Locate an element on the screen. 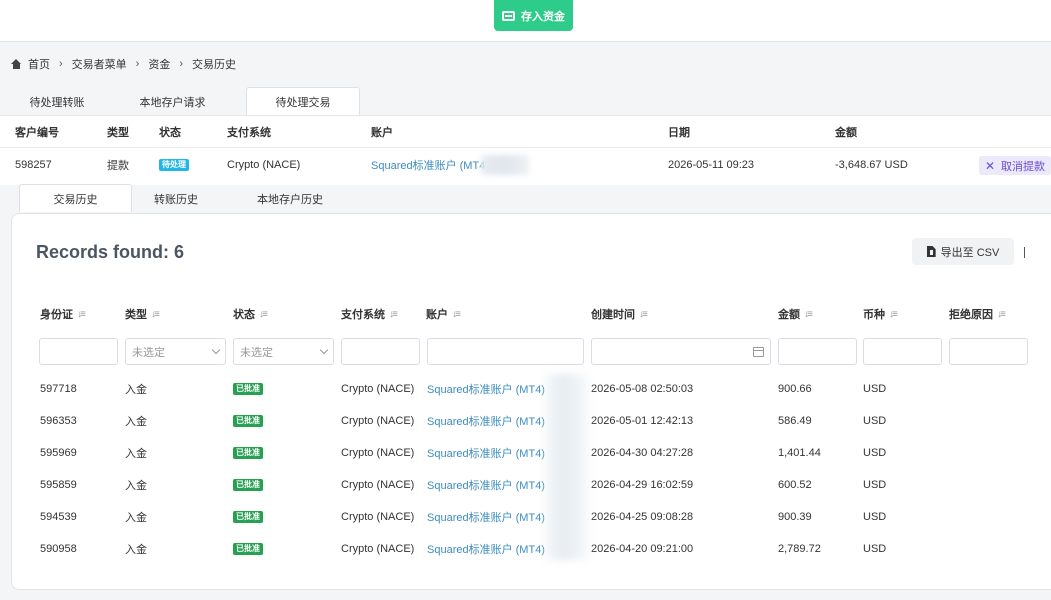 This screenshot has height=600, width=1051. record-id: 595969 is located at coordinates (58, 453).